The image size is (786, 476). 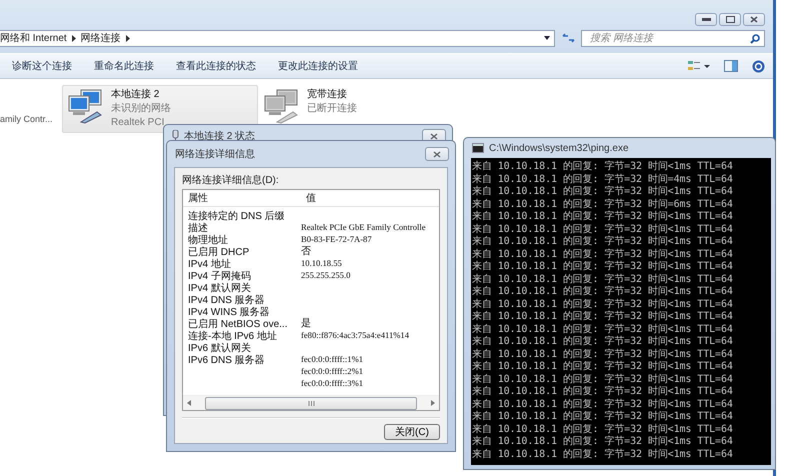 What do you see at coordinates (215, 154) in the screenshot?
I see `dialog-title: 网络连接详细信息` at bounding box center [215, 154].